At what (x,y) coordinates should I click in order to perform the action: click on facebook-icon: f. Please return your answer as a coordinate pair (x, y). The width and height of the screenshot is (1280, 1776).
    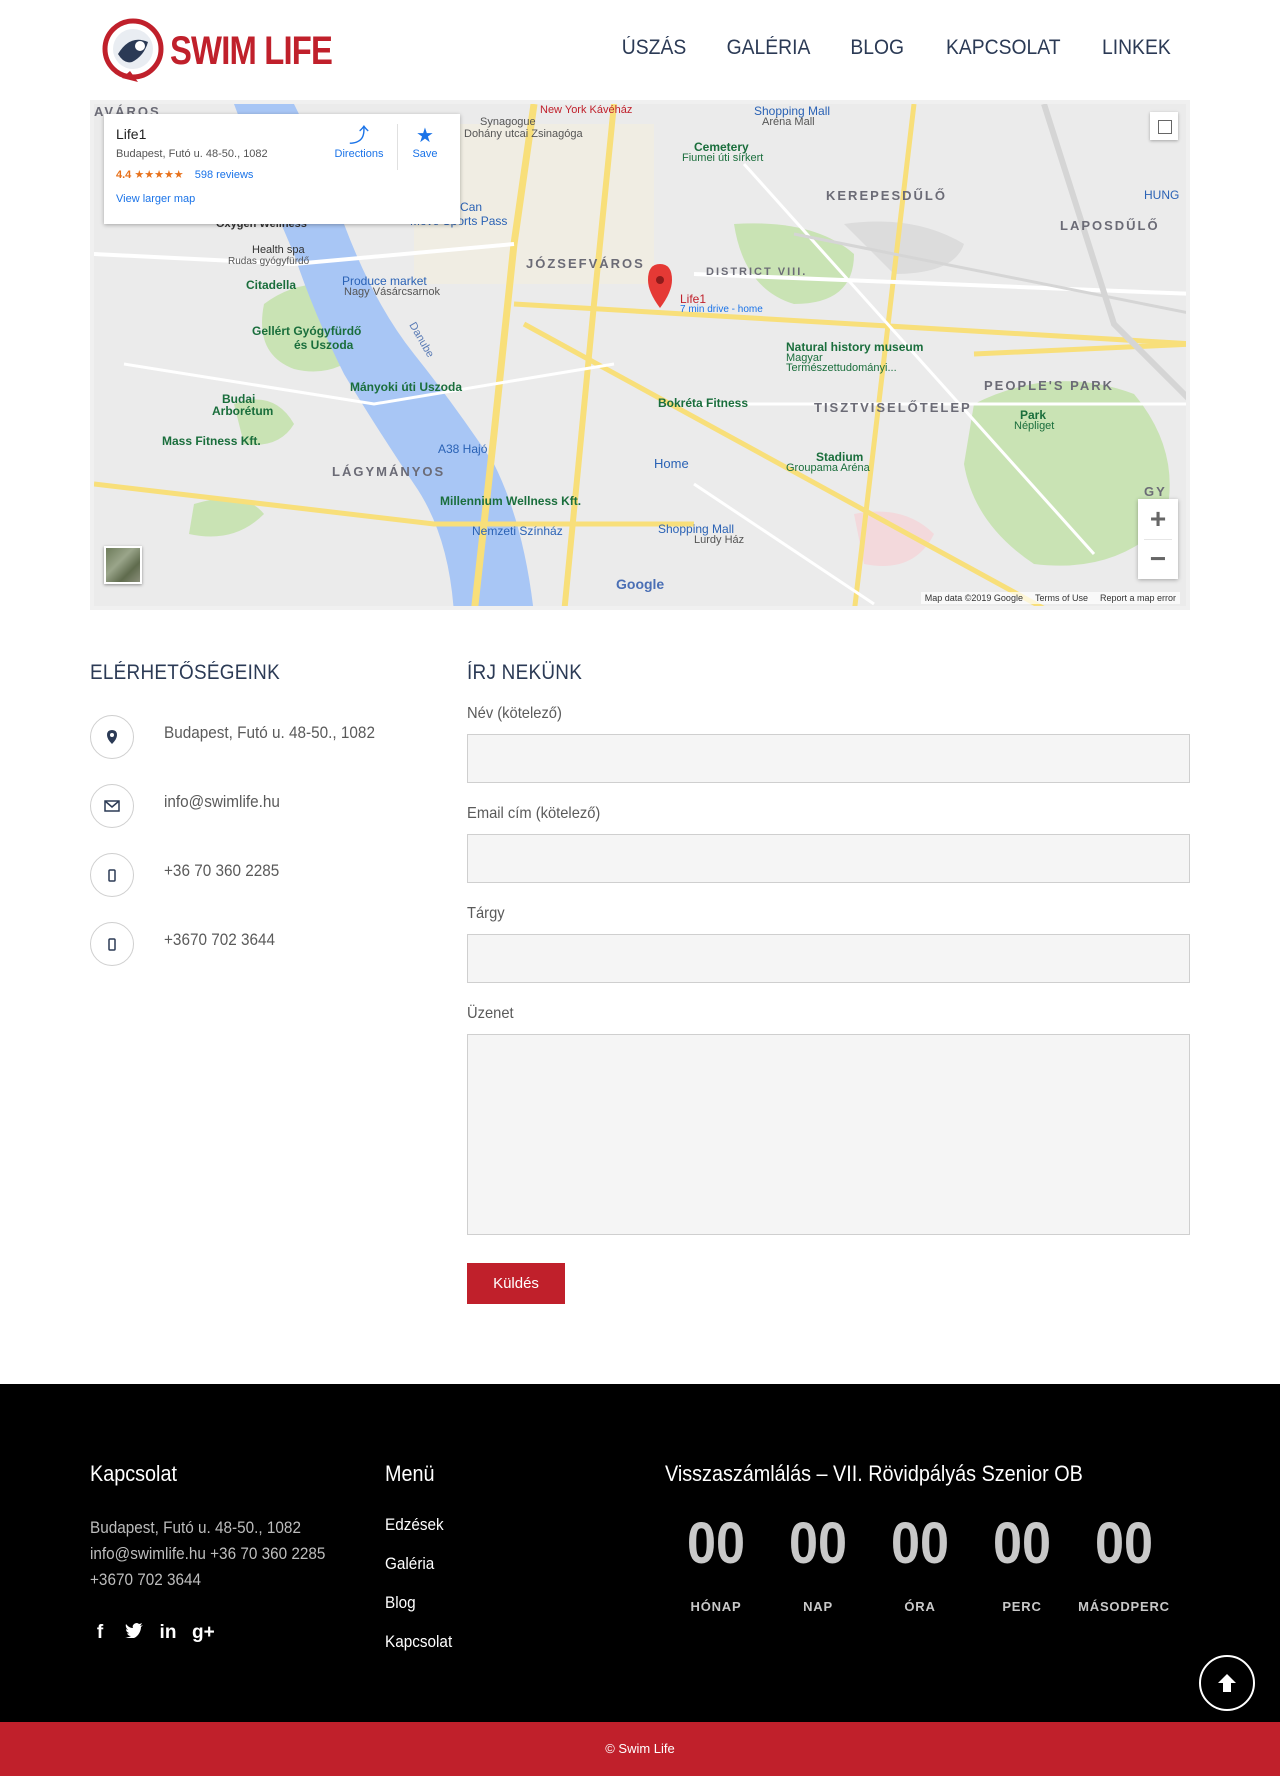
    Looking at the image, I should click on (100, 1633).